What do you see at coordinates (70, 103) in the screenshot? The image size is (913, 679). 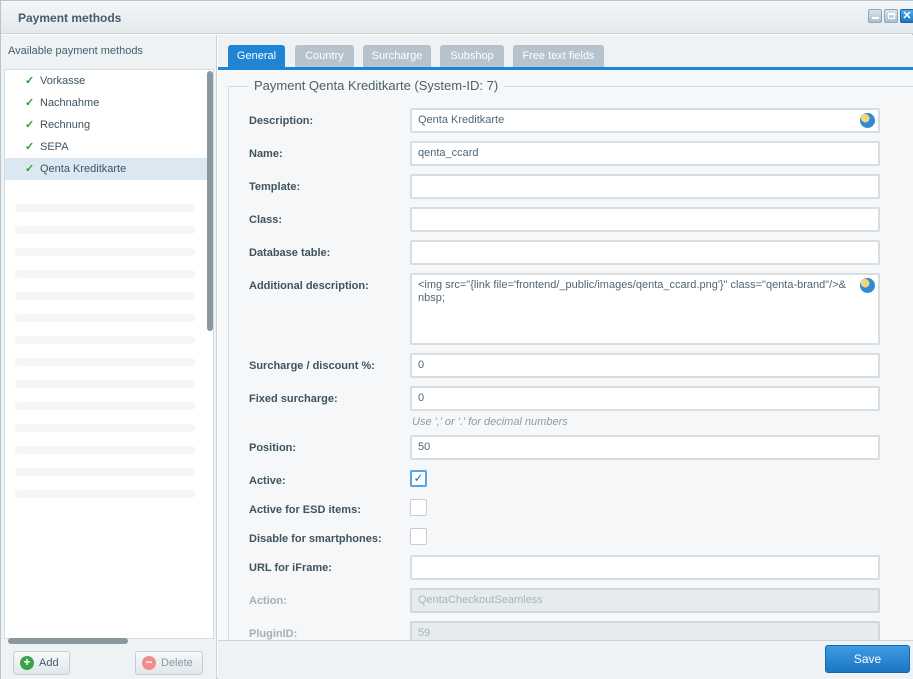 I see `list-item-label: Nachnahme` at bounding box center [70, 103].